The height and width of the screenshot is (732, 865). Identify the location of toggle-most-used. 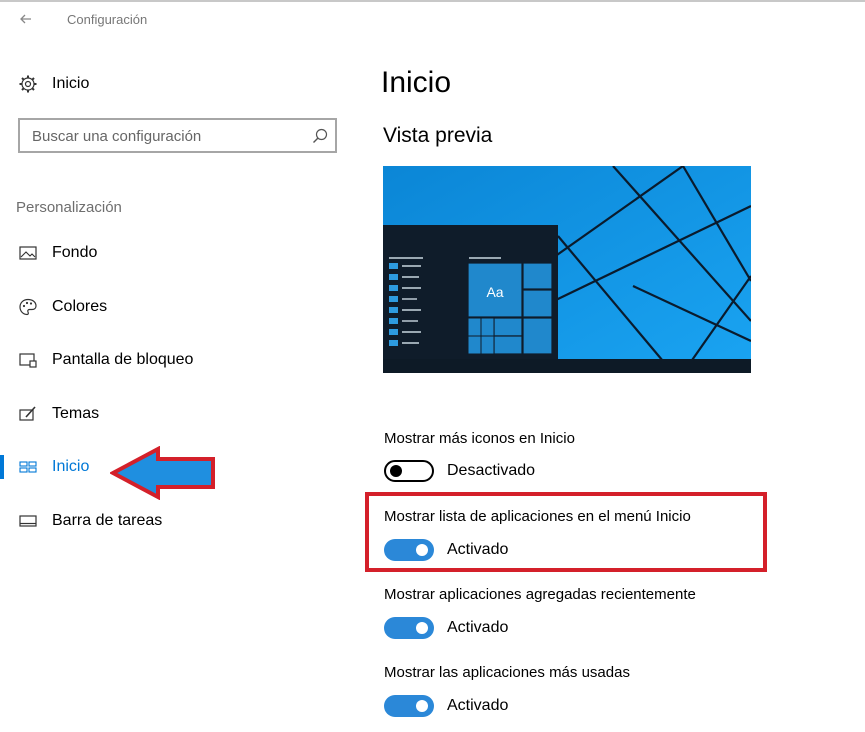
(409, 706).